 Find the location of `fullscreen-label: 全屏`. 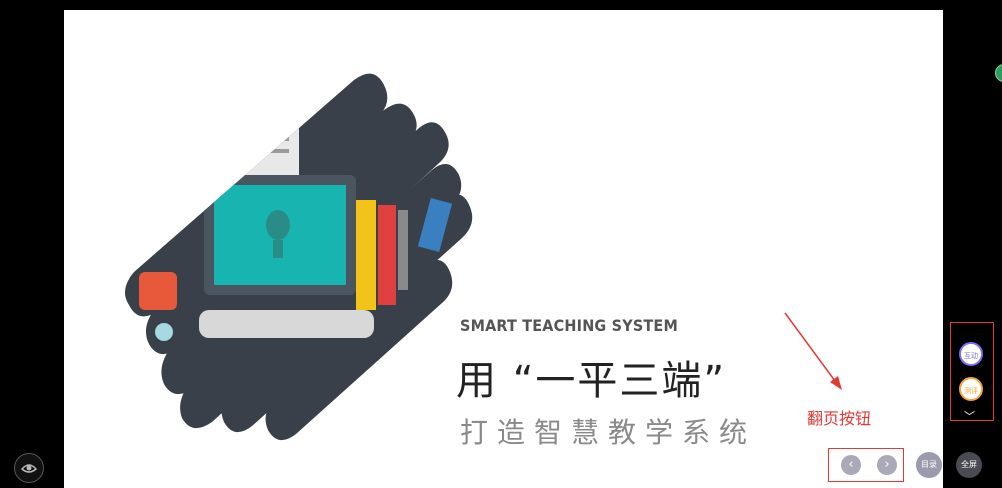

fullscreen-label: 全屏 is located at coordinates (969, 464).